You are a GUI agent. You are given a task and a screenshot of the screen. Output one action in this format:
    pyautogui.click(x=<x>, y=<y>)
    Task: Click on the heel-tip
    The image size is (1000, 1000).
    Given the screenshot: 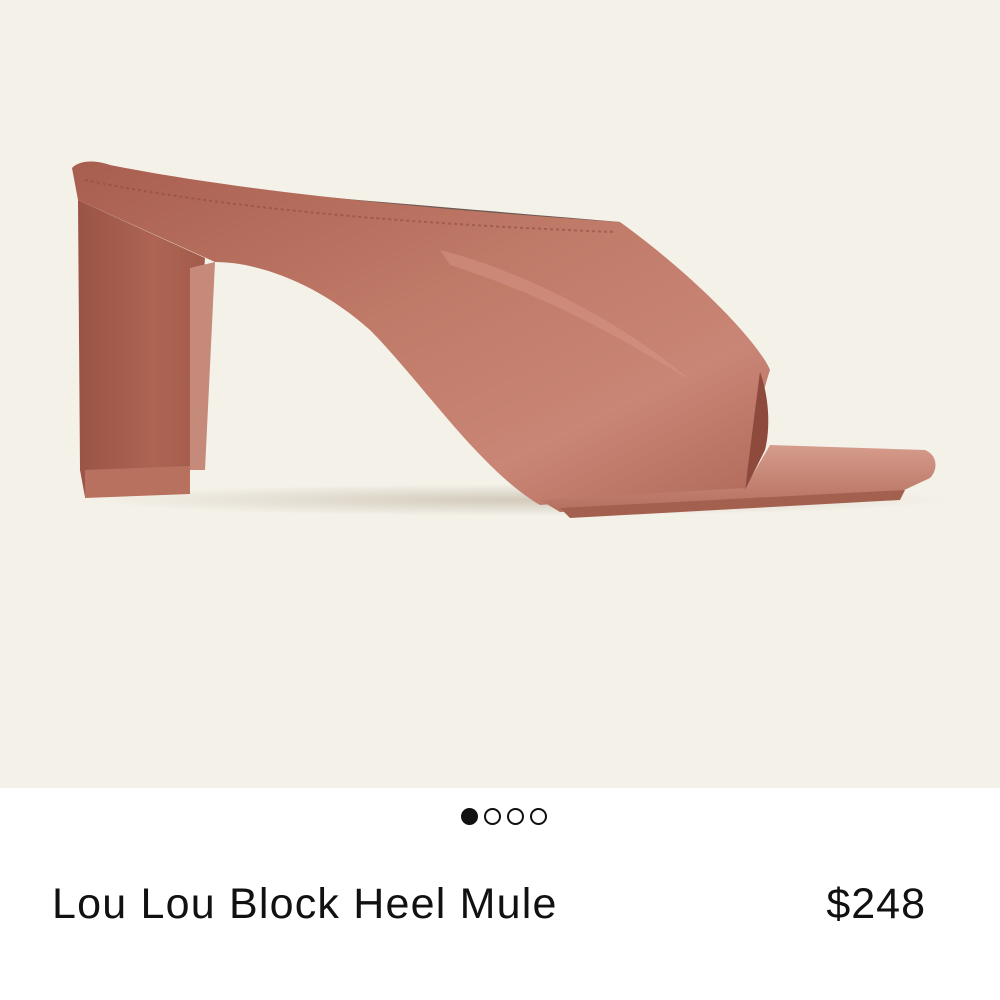 What is the action you would take?
    pyautogui.click(x=137, y=482)
    